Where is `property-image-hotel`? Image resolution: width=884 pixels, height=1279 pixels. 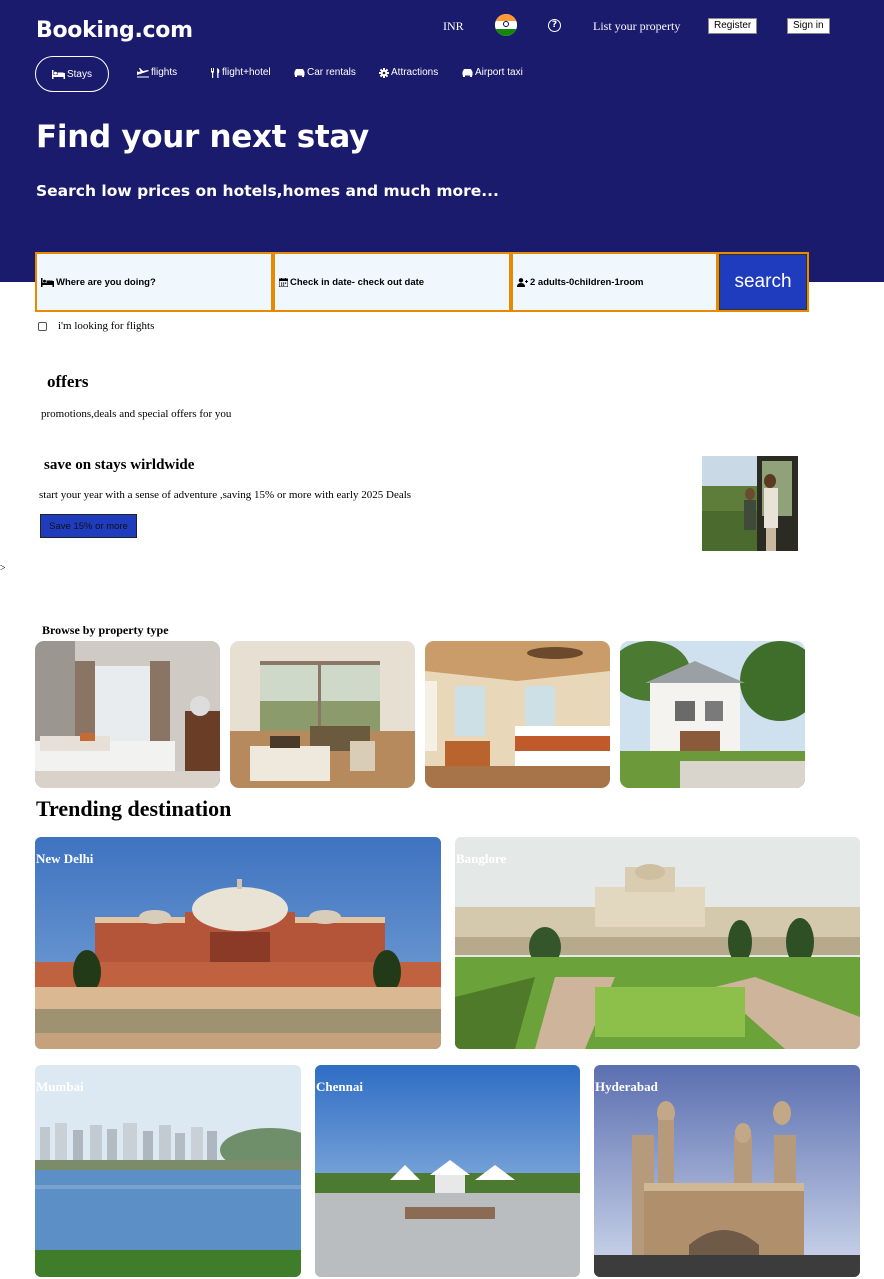
property-image-hotel is located at coordinates (127, 714).